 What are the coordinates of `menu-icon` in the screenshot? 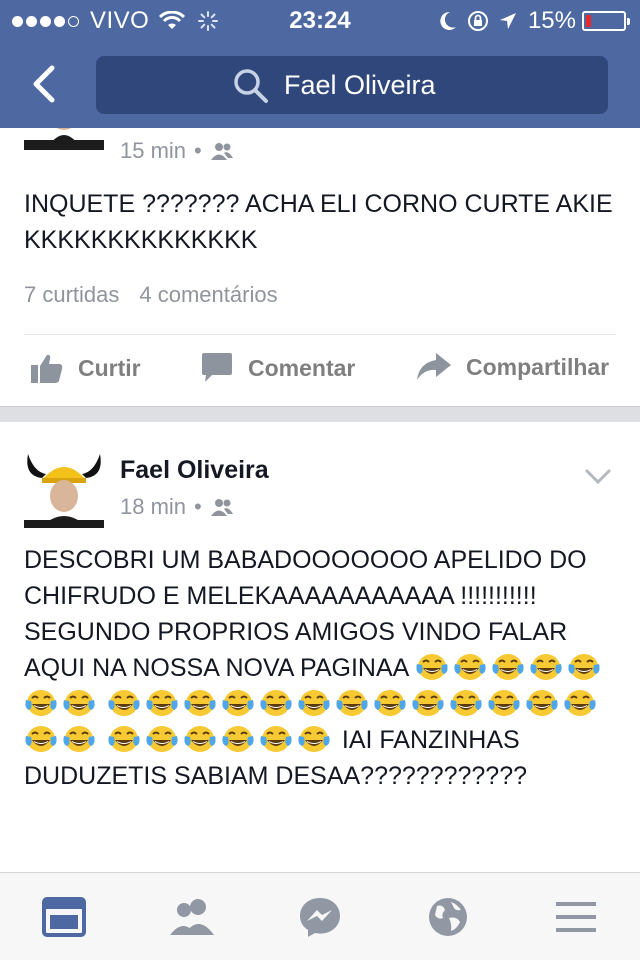 It's located at (576, 917).